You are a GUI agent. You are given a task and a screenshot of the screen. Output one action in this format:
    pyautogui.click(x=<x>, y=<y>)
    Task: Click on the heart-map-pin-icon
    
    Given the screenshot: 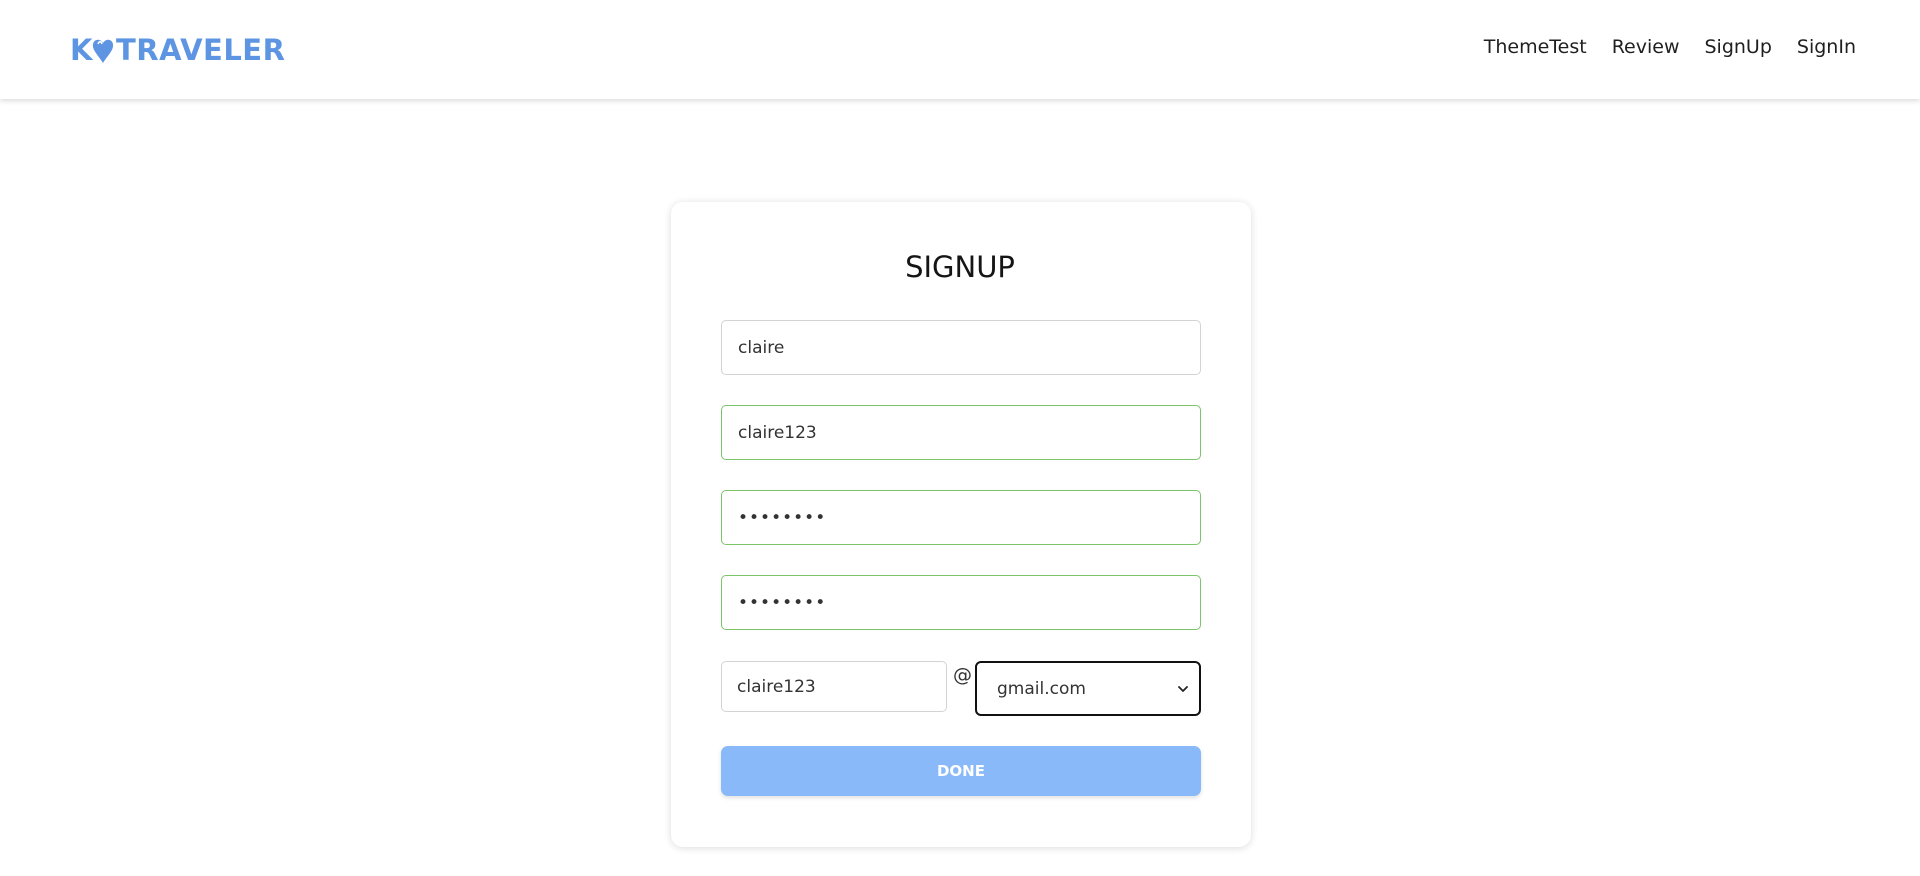 What is the action you would take?
    pyautogui.click(x=103, y=51)
    